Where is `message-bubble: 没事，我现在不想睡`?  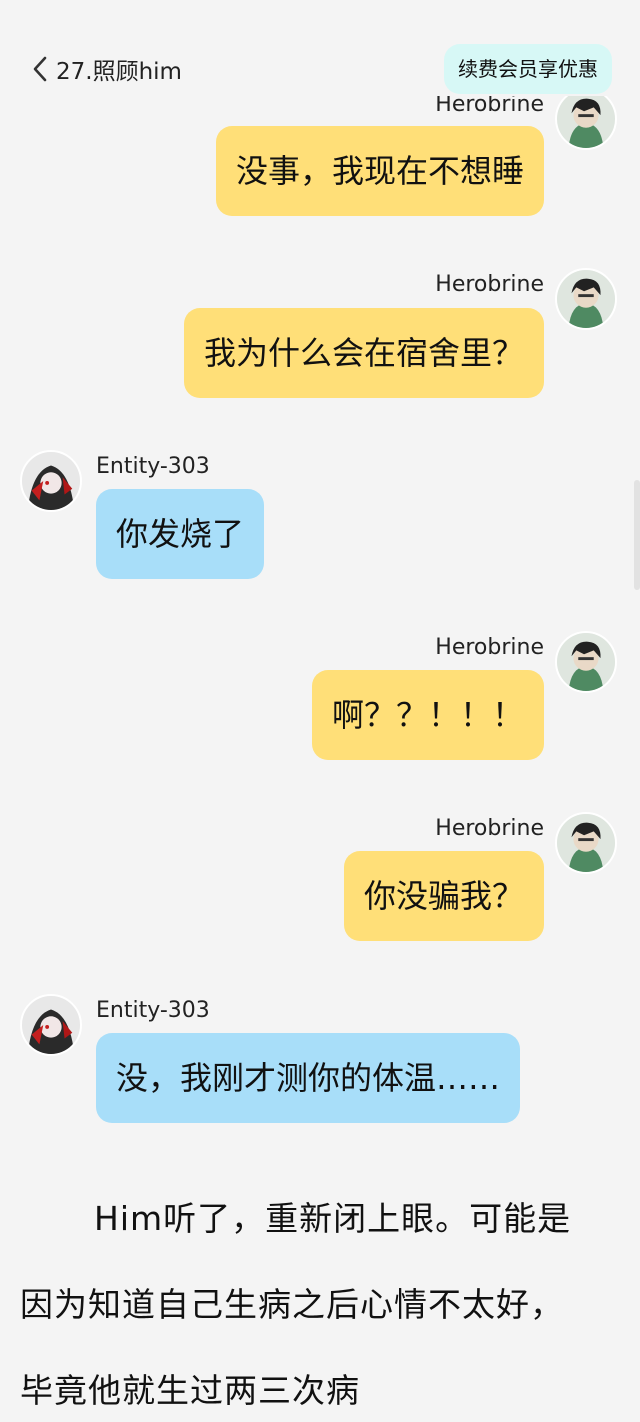 message-bubble: 没事，我现在不想睡 is located at coordinates (379, 171).